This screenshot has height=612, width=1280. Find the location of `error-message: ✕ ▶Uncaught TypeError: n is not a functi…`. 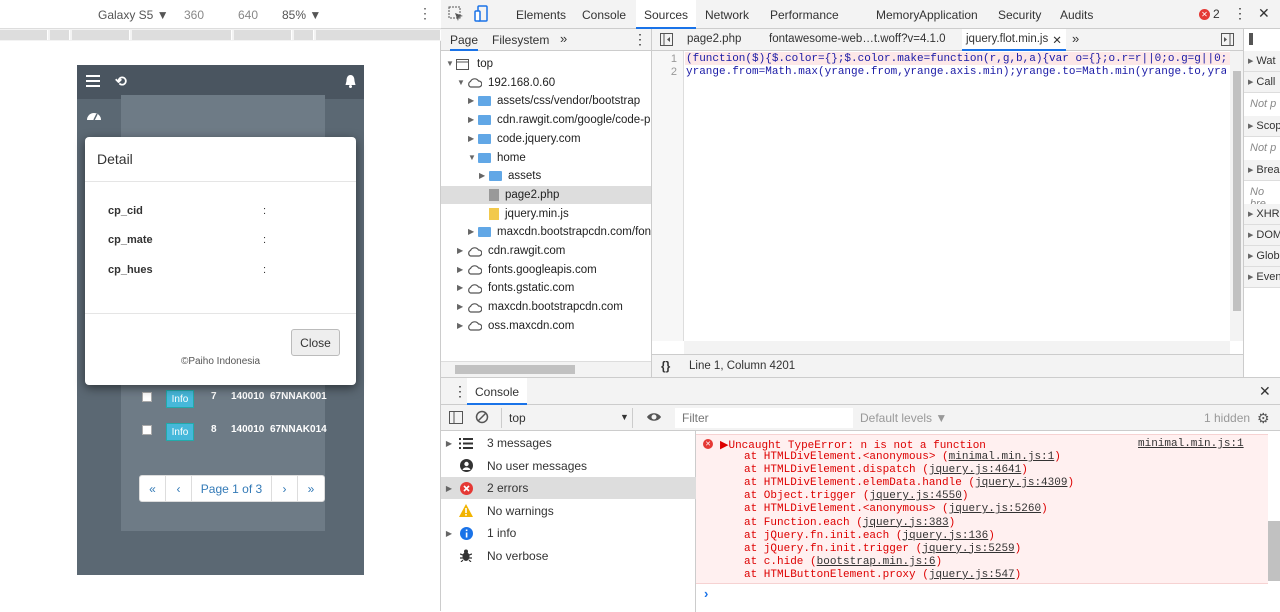

error-message: ✕ ▶Uncaught TypeError: n is not a functi… is located at coordinates (982, 509).